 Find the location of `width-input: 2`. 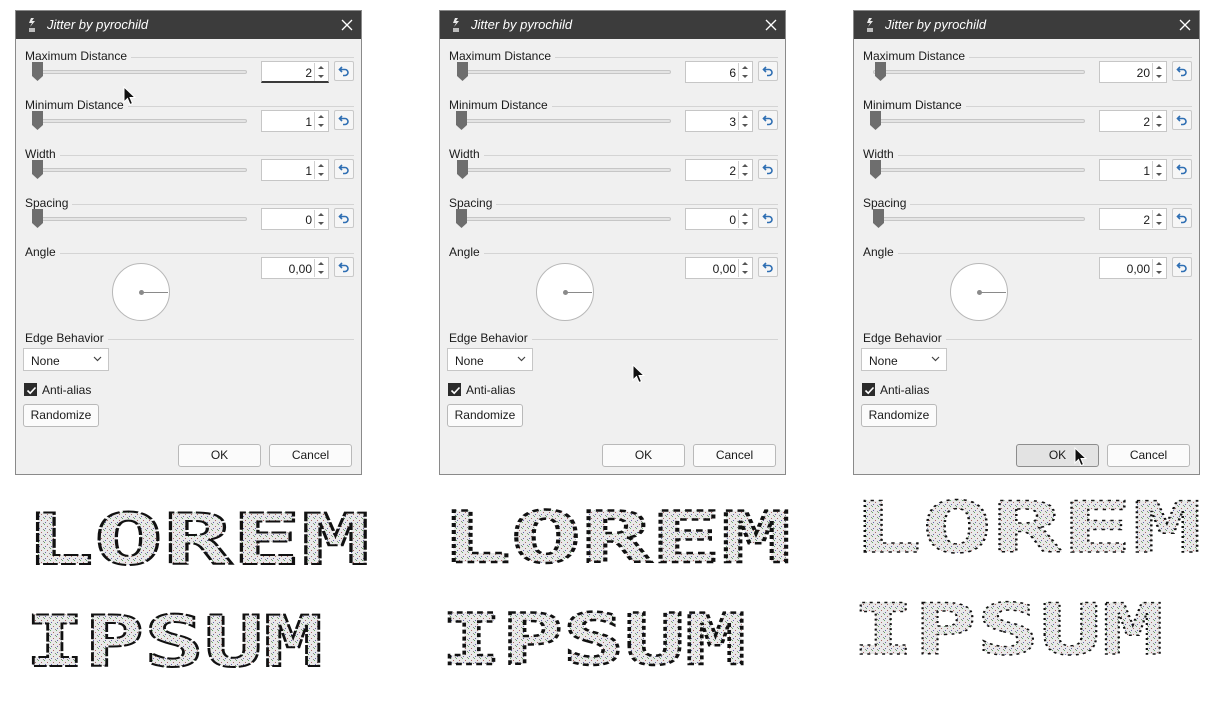

width-input: 2 is located at coordinates (719, 170).